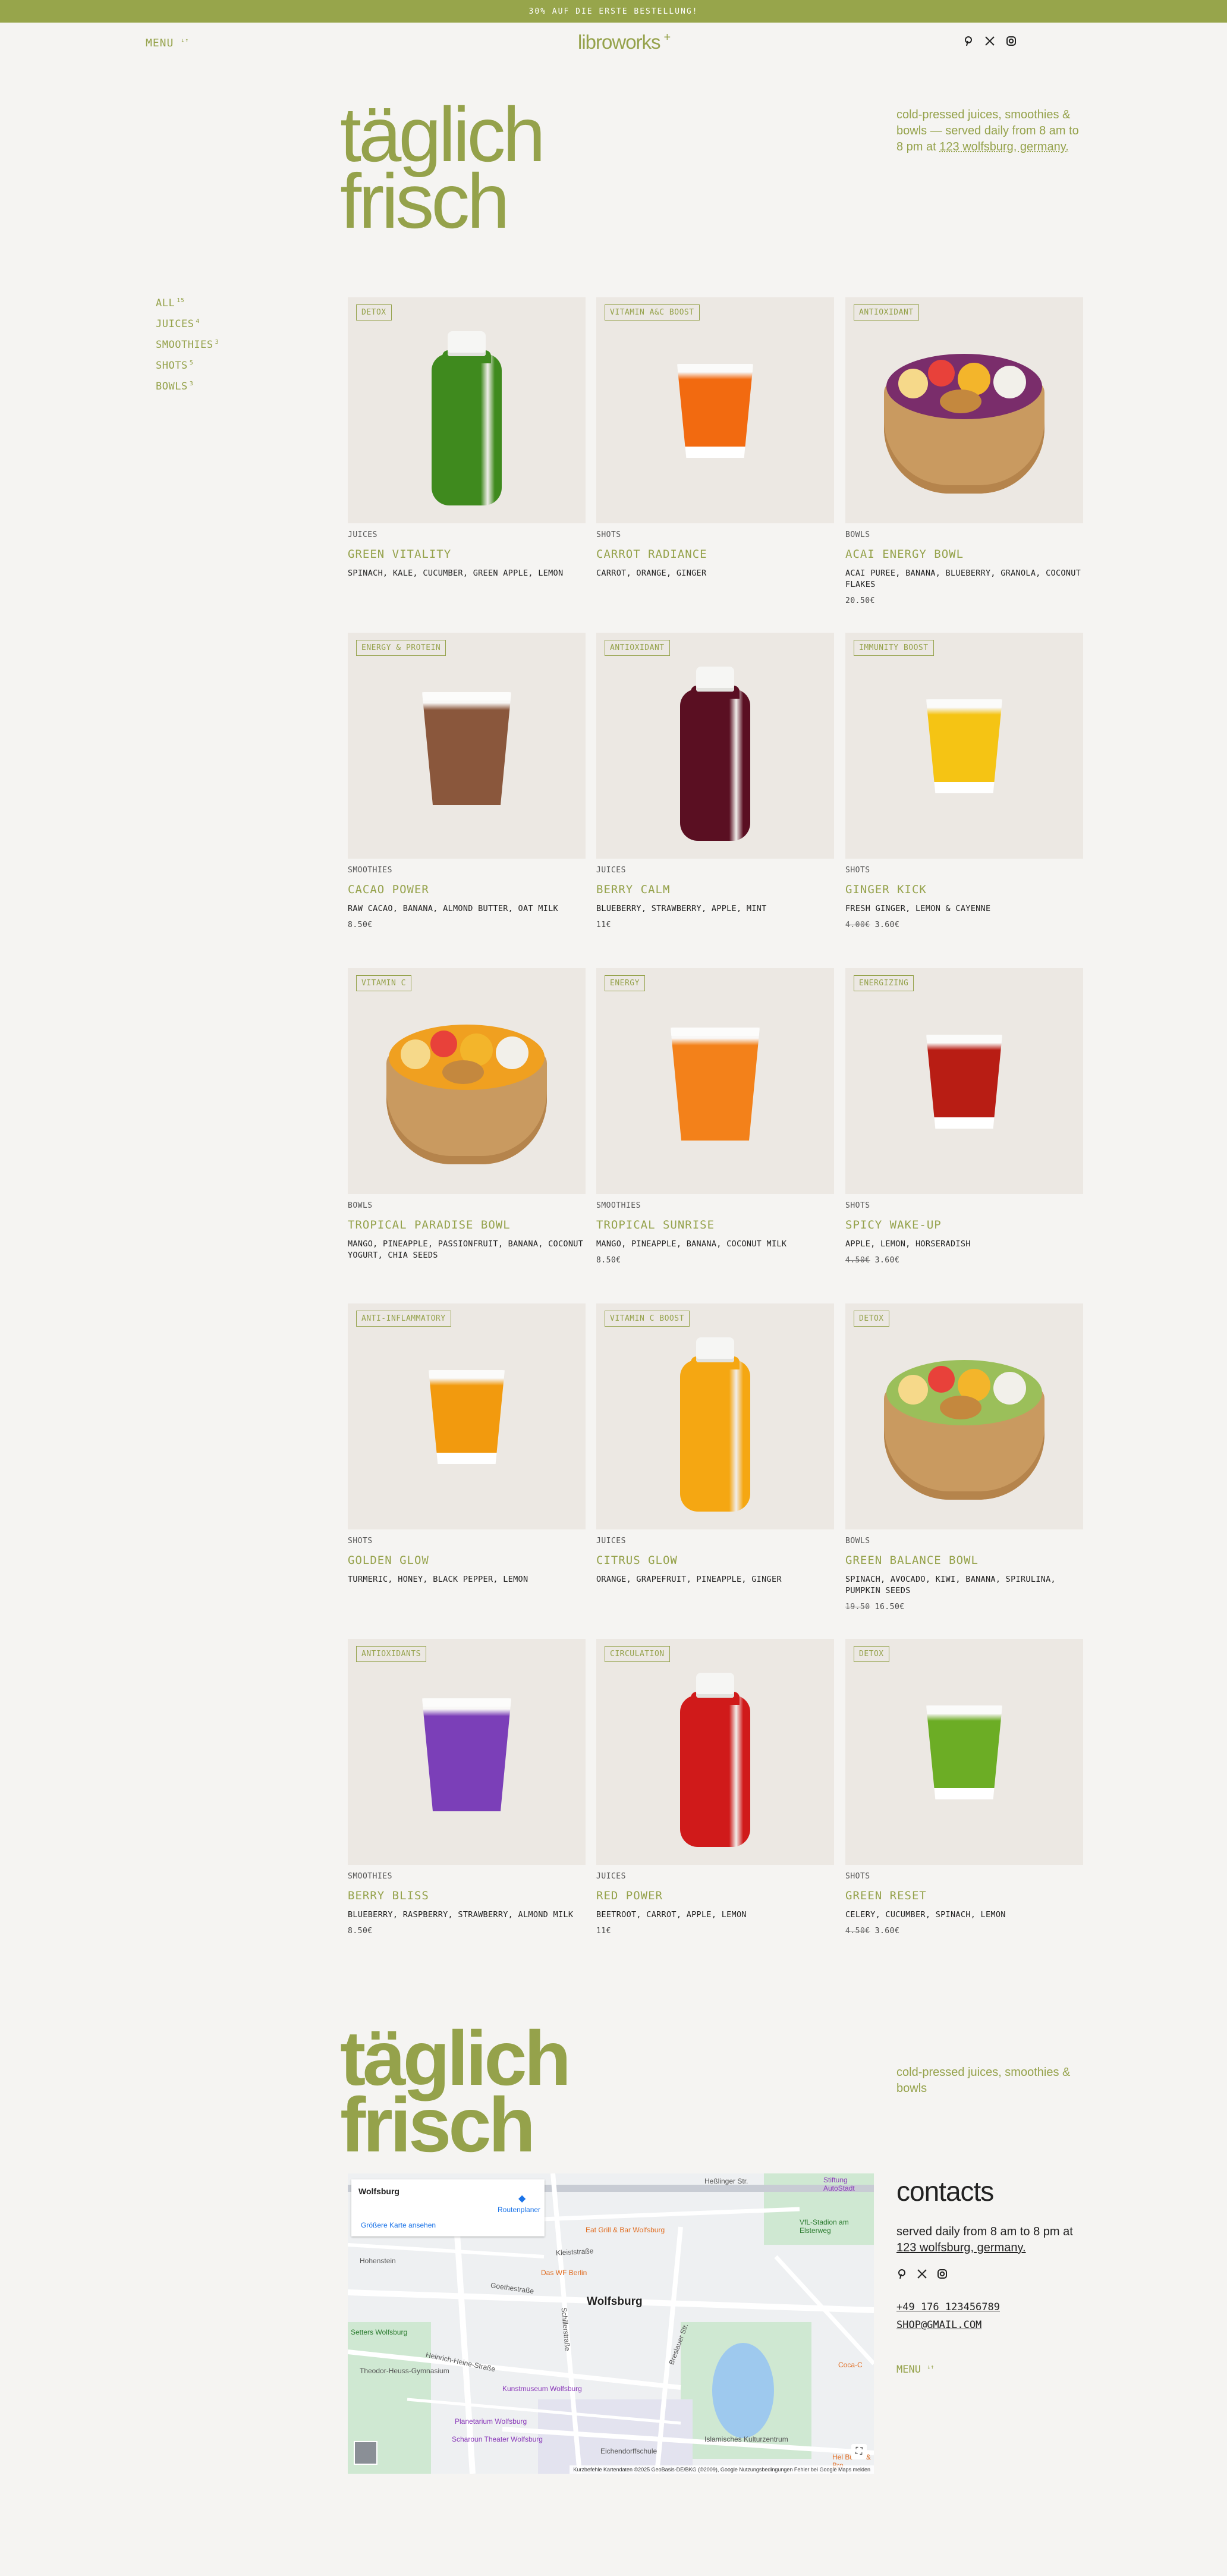 The height and width of the screenshot is (2576, 1227). What do you see at coordinates (715, 1225) in the screenshot?
I see `product-name: TROPICAL SUNRISE` at bounding box center [715, 1225].